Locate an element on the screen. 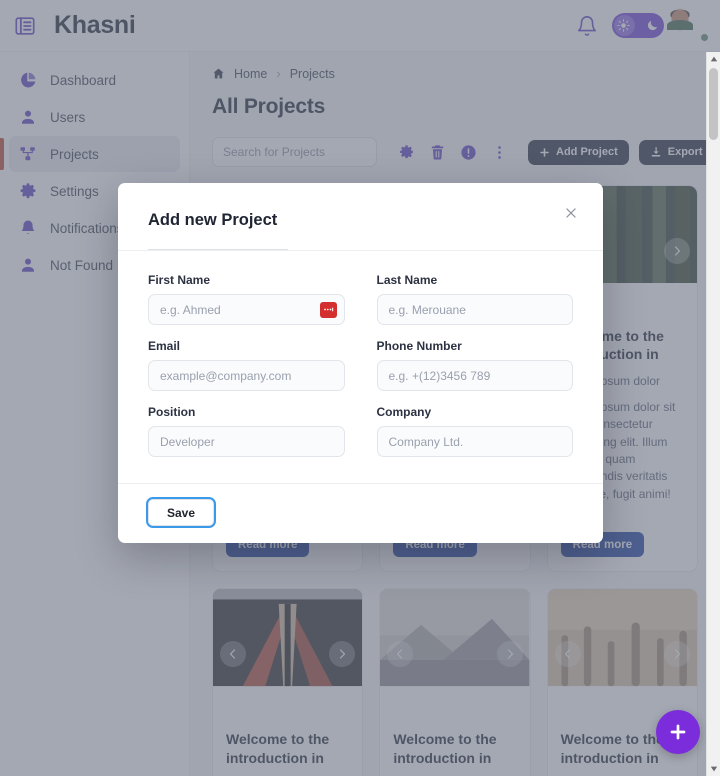  download-icon is located at coordinates (656, 152).